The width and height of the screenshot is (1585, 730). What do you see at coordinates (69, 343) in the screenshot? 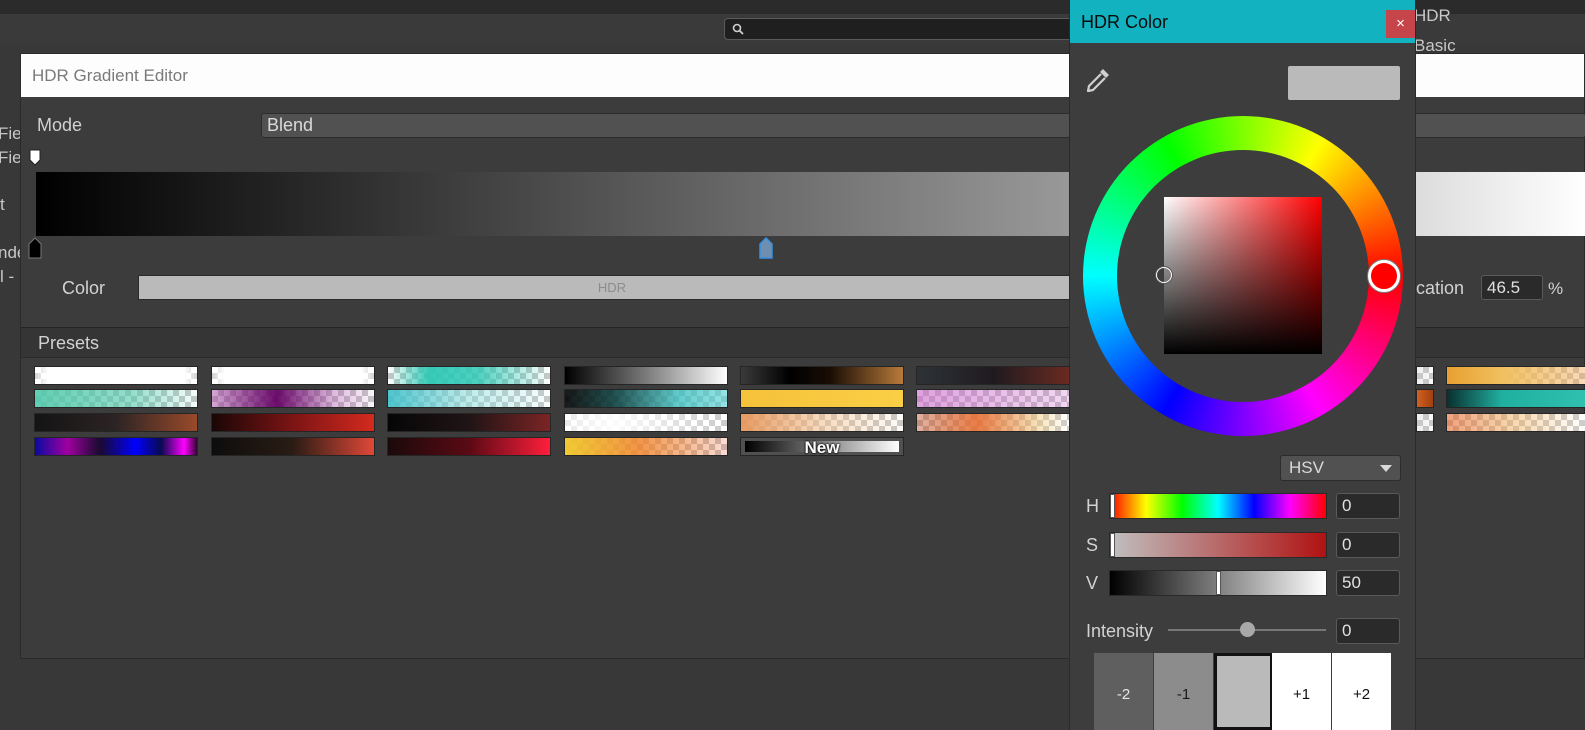
I see `presets-label: Presets` at bounding box center [69, 343].